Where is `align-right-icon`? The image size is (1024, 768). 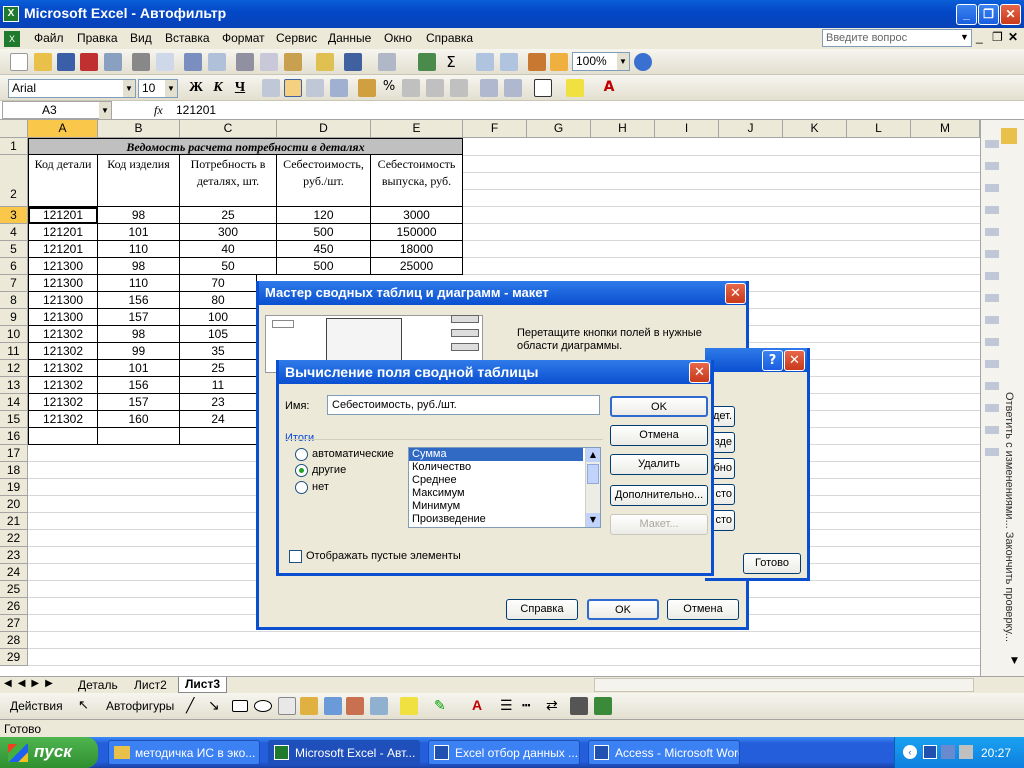 align-right-icon is located at coordinates (315, 88).